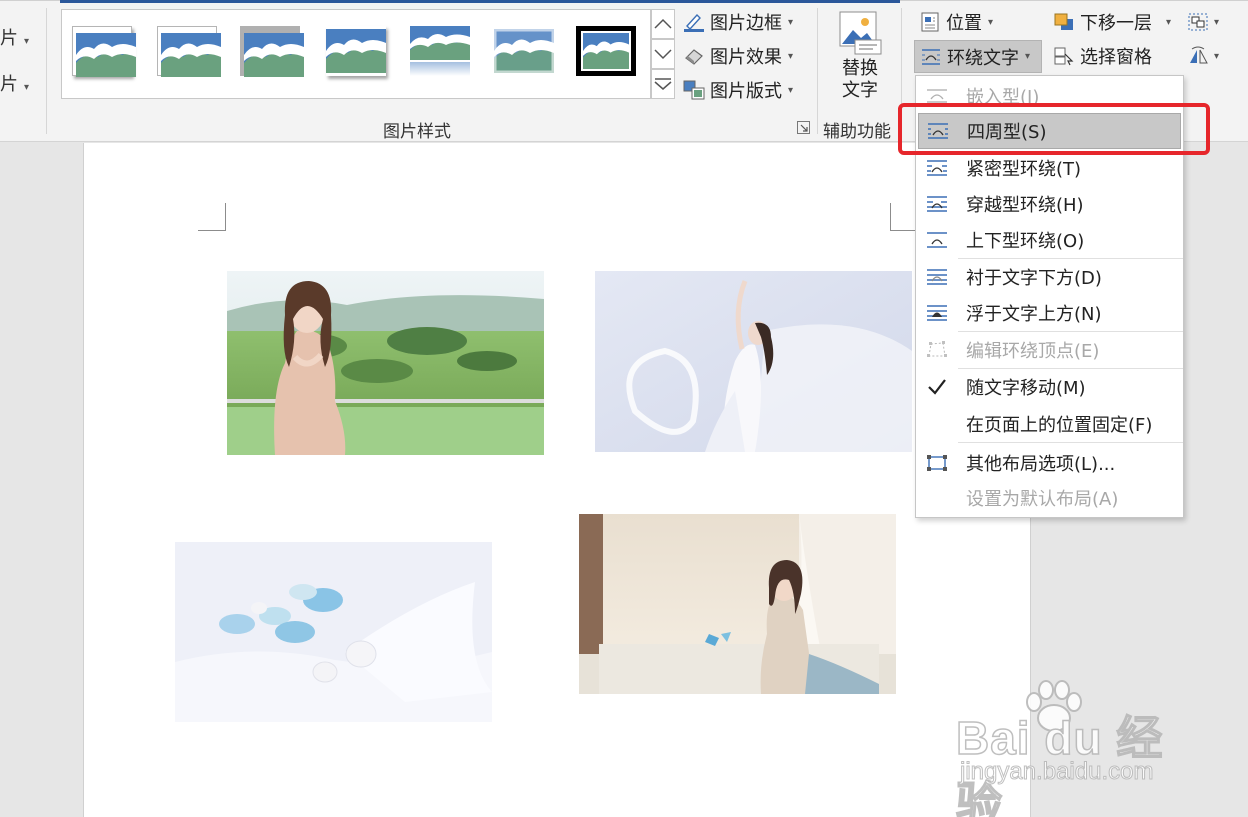  I want to click on edit-wrap-points-option: 编辑环绕顶点(E), so click(1049, 350).